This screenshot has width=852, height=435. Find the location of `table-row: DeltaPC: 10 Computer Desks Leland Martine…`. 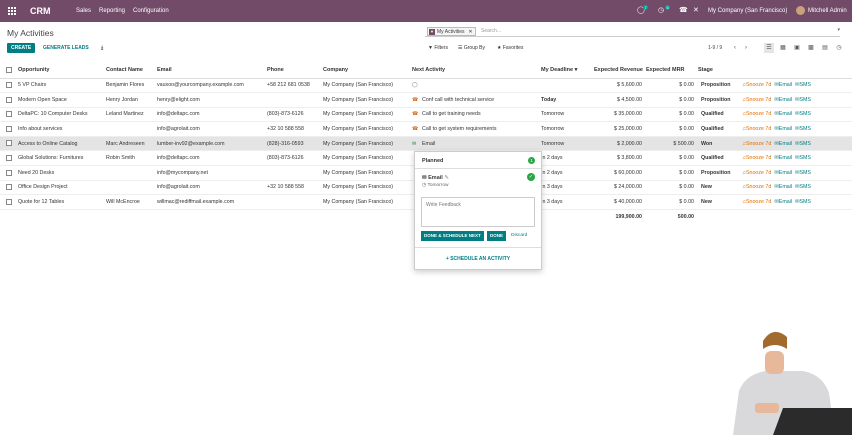

table-row: DeltaPC: 10 Computer Desks Leland Martine… is located at coordinates (426, 115).